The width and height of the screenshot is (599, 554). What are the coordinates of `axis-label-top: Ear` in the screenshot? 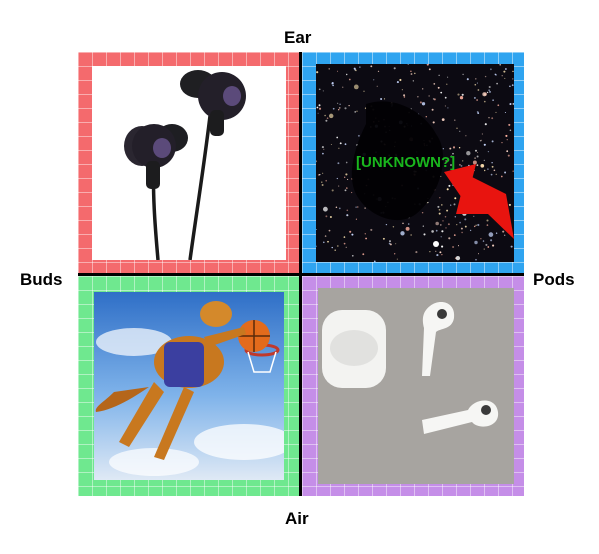 It's located at (298, 37).